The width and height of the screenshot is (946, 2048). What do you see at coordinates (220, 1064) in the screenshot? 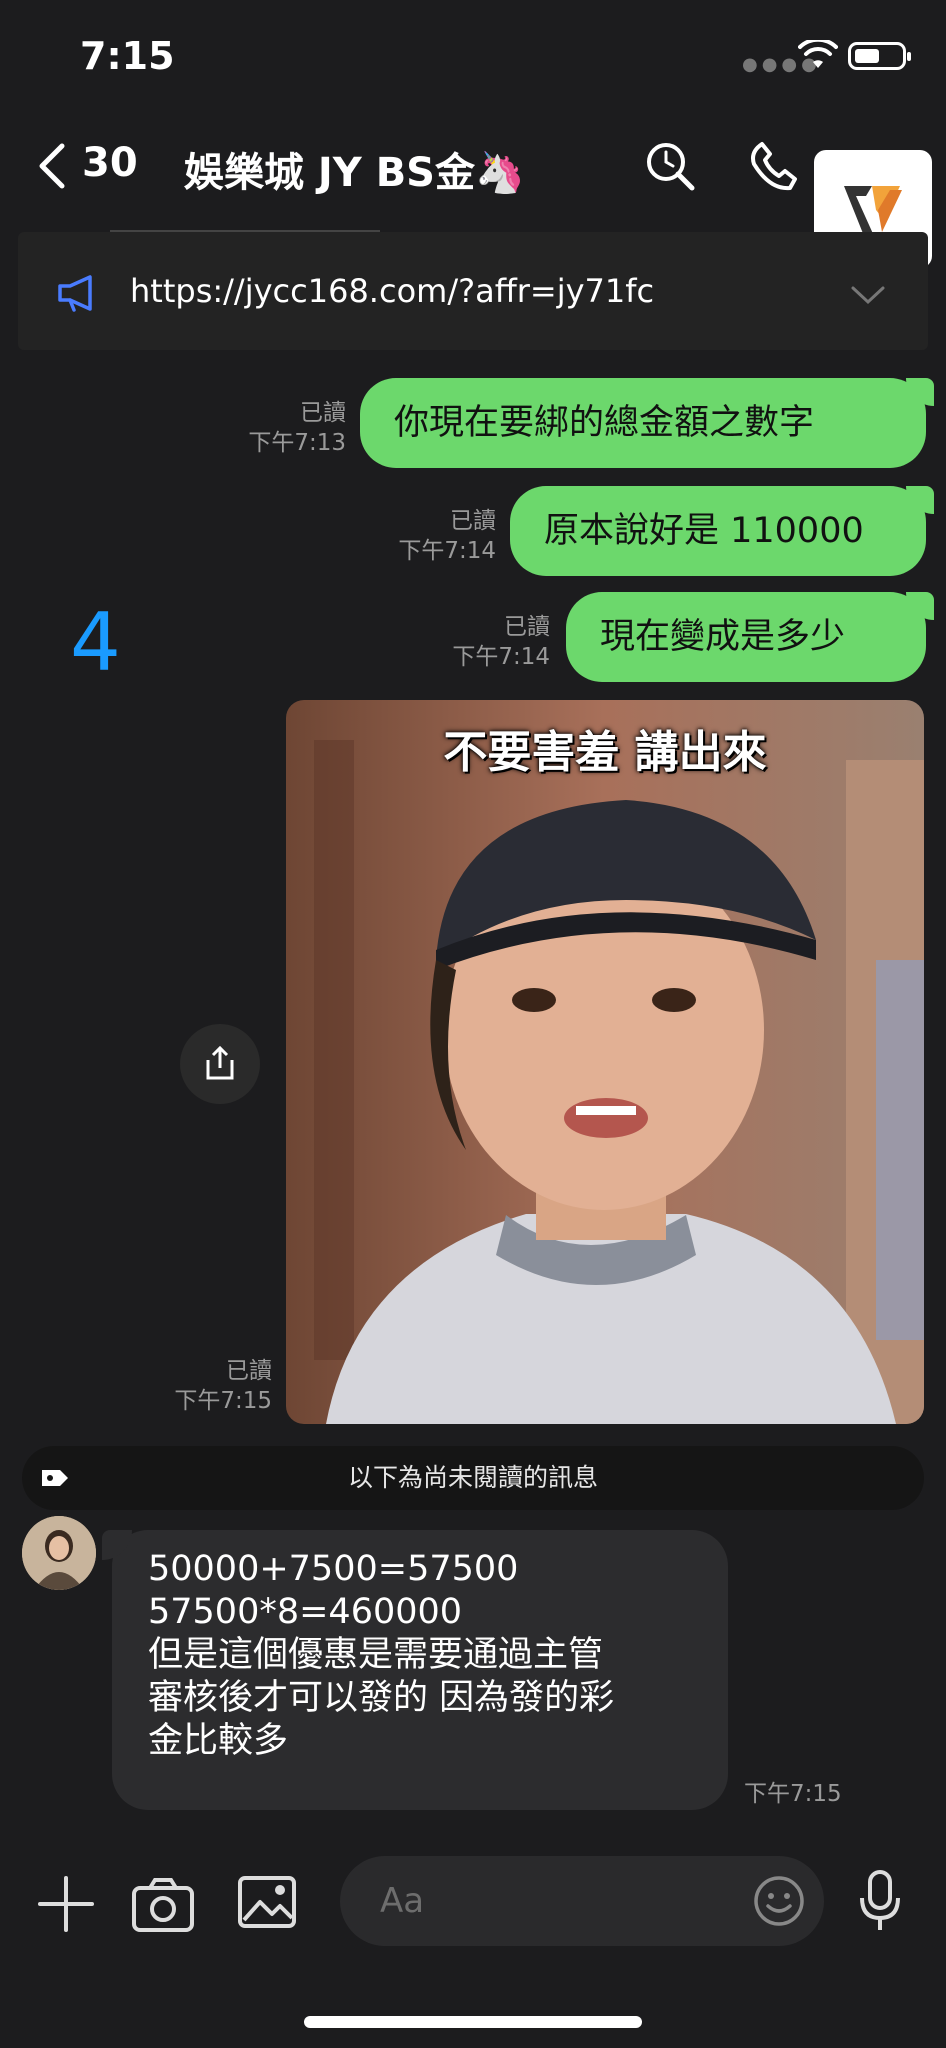
I see `share-icon` at bounding box center [220, 1064].